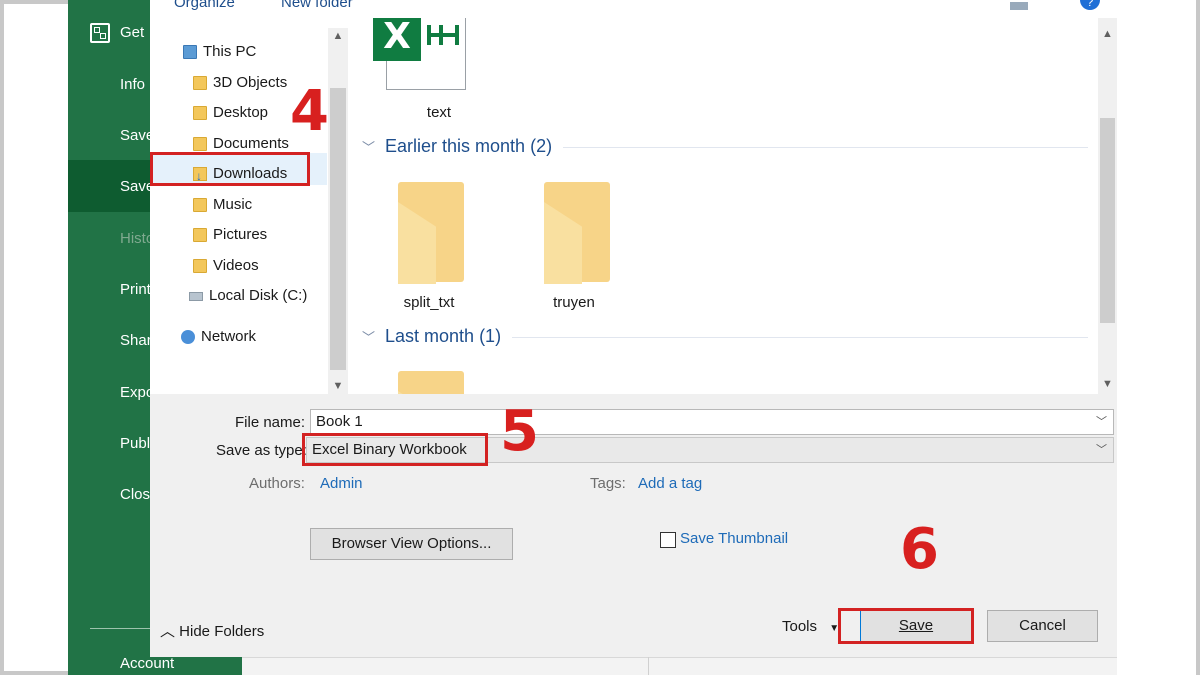  Describe the element at coordinates (135, 290) in the screenshot. I see `backstage-item-print: Print` at that location.